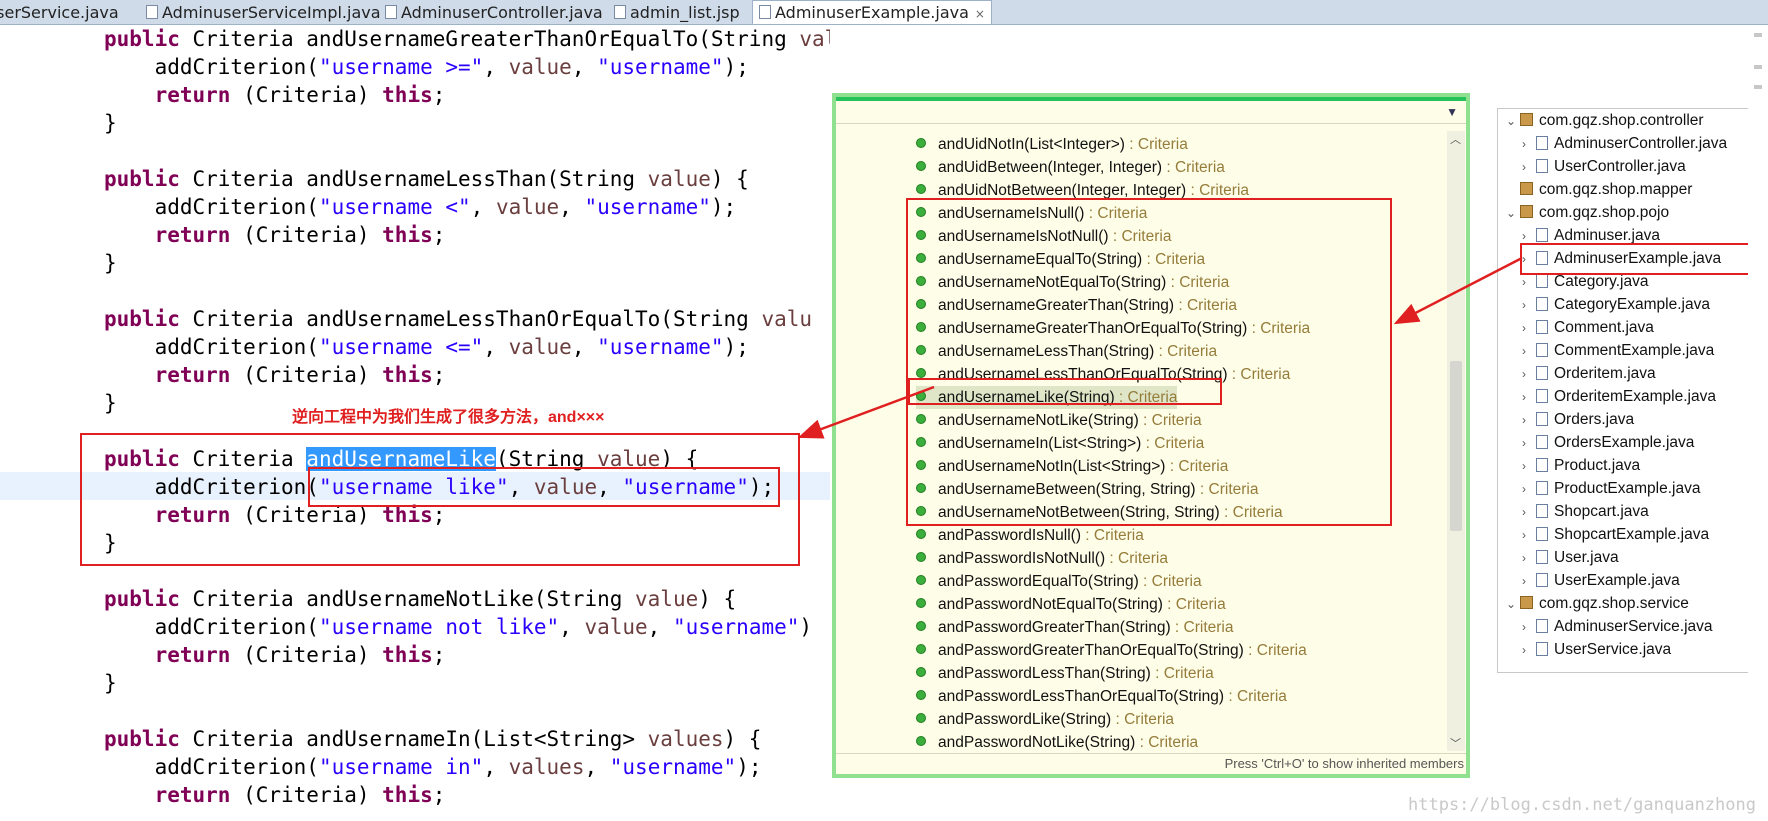 The height and width of the screenshot is (821, 1768). Describe the element at coordinates (1458, 290) in the screenshot. I see `arrow-to-outline` at that location.